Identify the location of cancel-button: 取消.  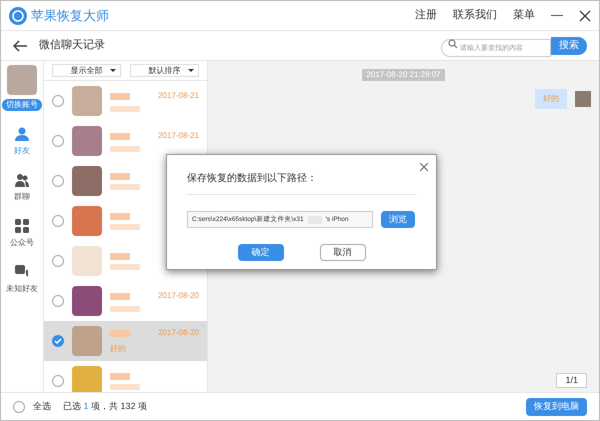
(343, 252).